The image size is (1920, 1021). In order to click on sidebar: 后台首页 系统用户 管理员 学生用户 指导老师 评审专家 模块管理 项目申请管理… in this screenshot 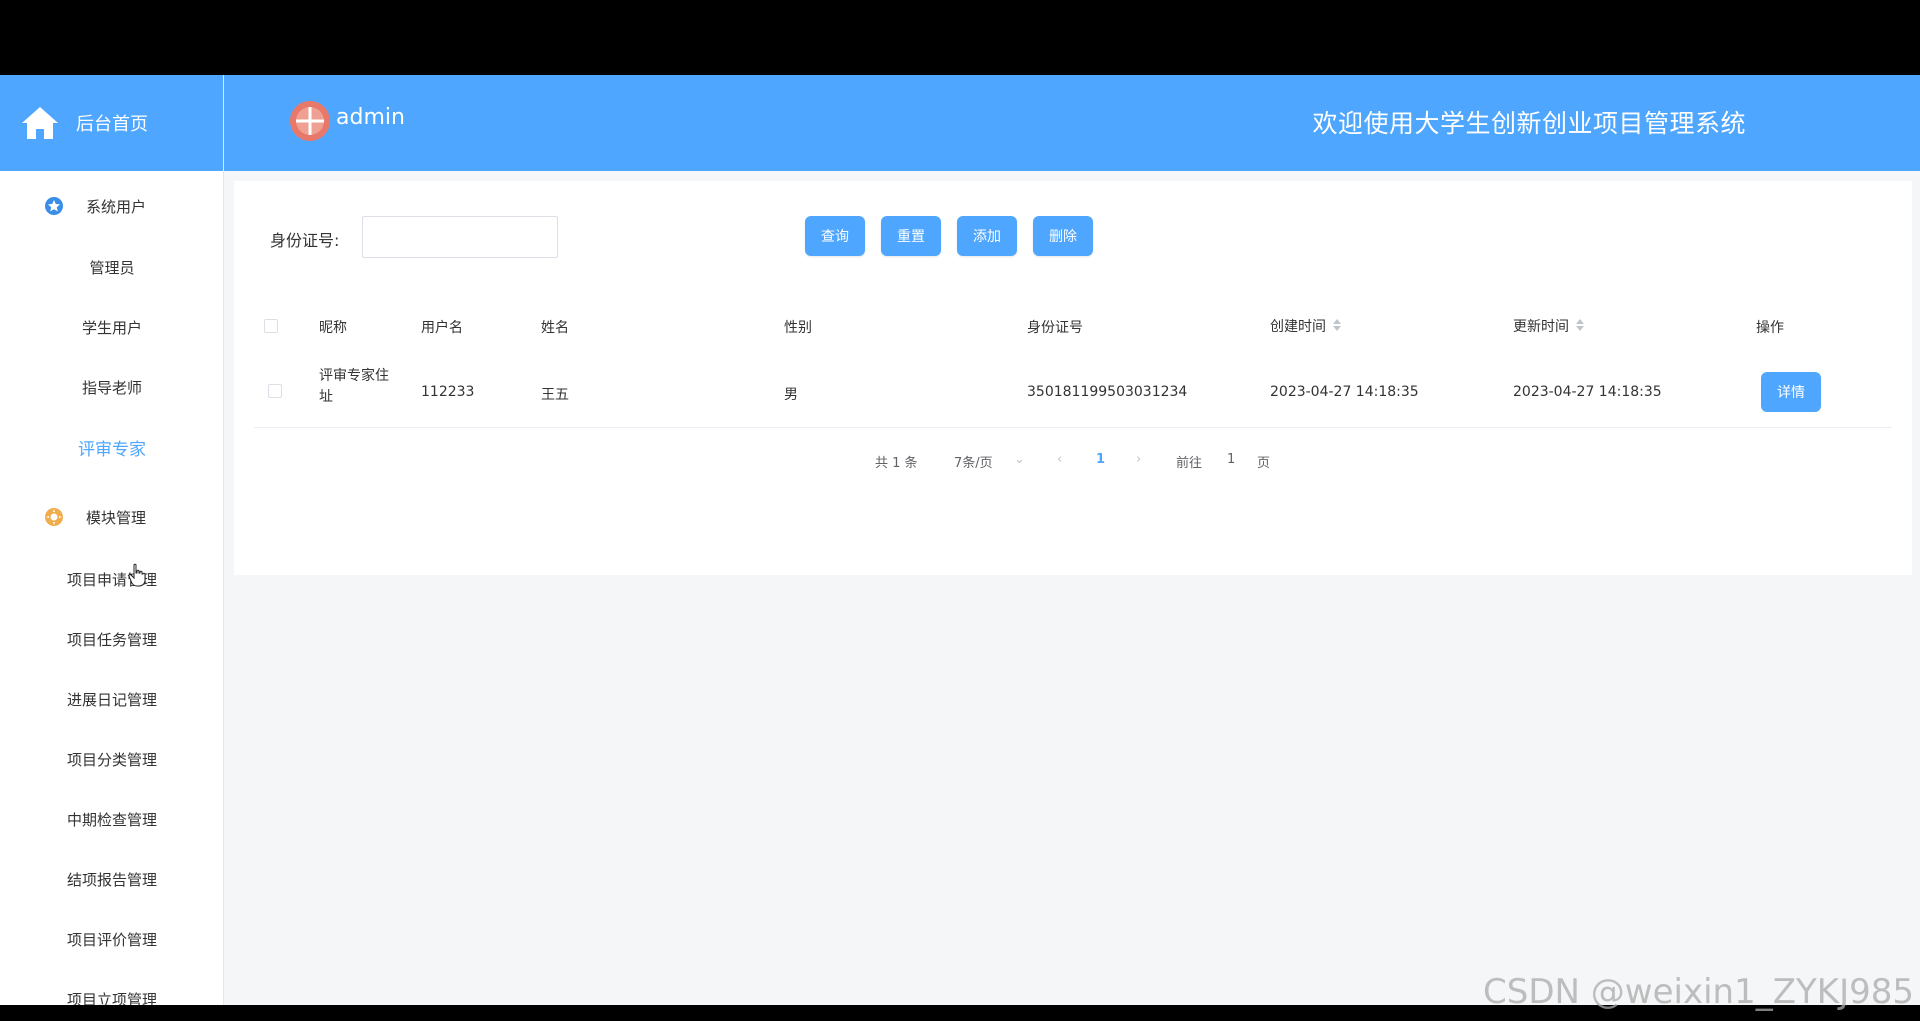, I will do `click(112, 540)`.